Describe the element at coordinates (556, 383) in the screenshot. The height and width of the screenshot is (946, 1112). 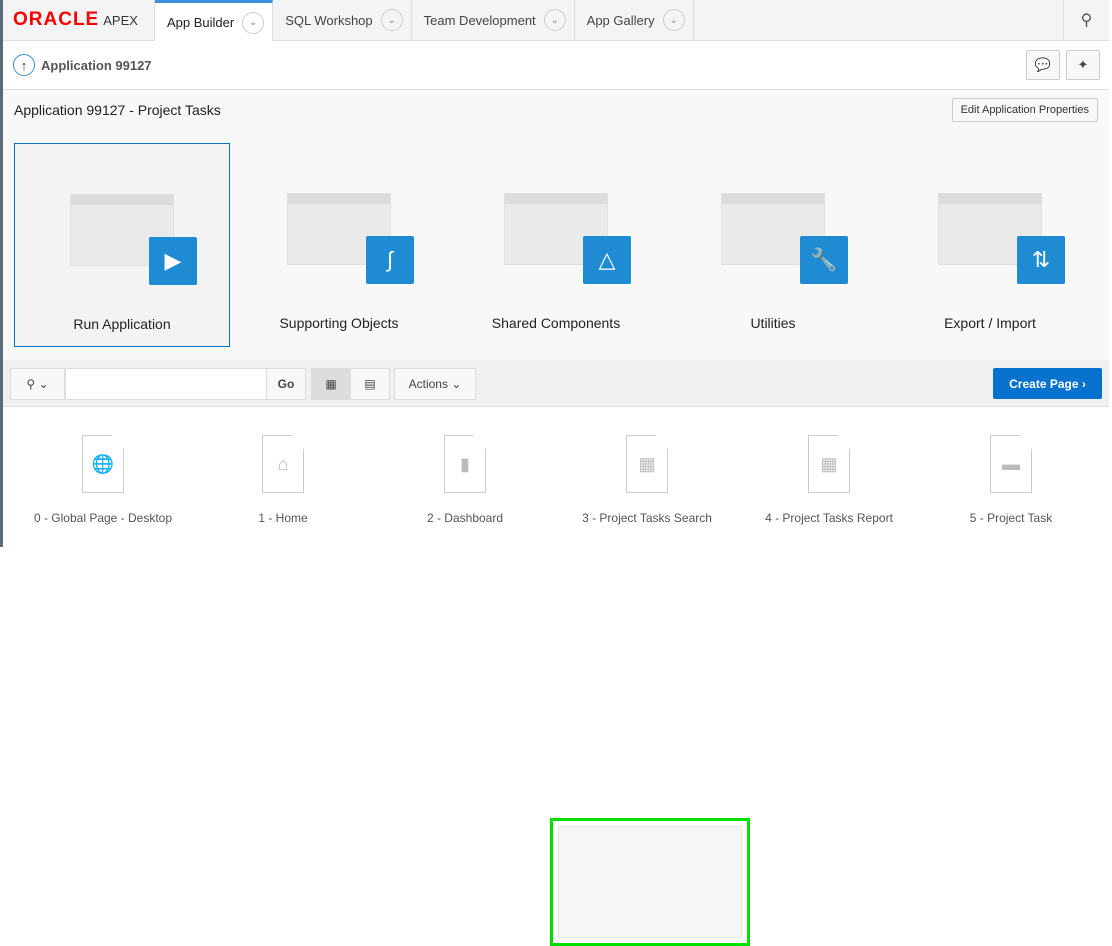
I see `page-toolbar: ⚲ ⌄ Go ▦ ▤ Actions ⌄ Create Page ›` at that location.